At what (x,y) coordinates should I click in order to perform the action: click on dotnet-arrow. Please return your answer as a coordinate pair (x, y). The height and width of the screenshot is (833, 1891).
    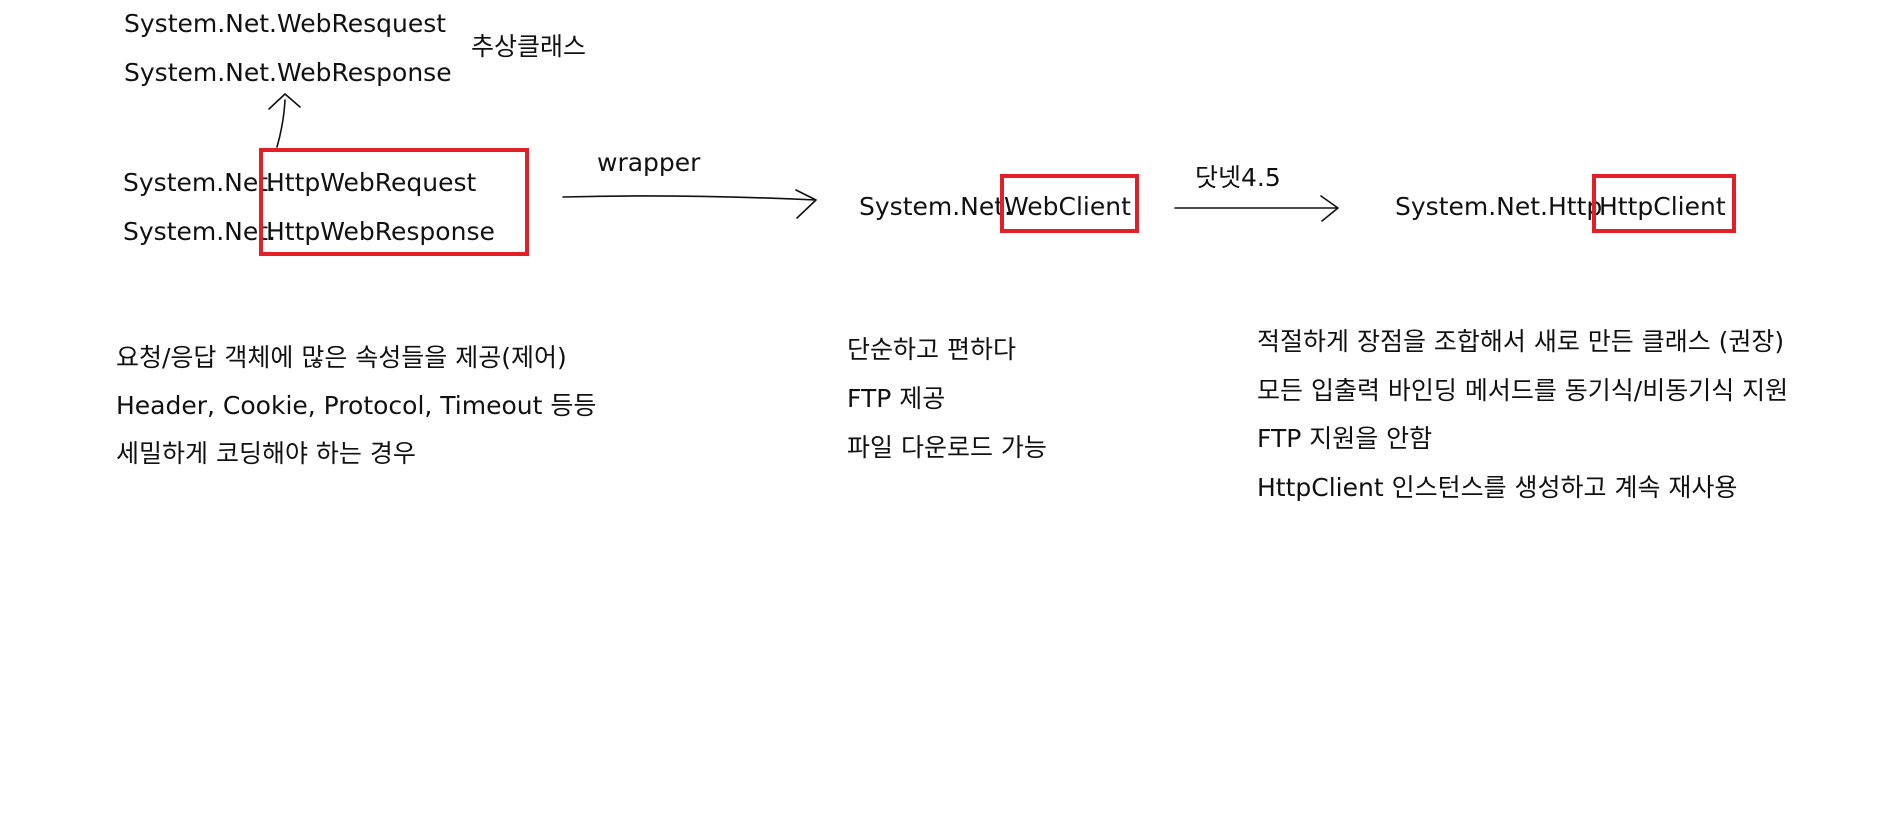
    Looking at the image, I should click on (1256, 208).